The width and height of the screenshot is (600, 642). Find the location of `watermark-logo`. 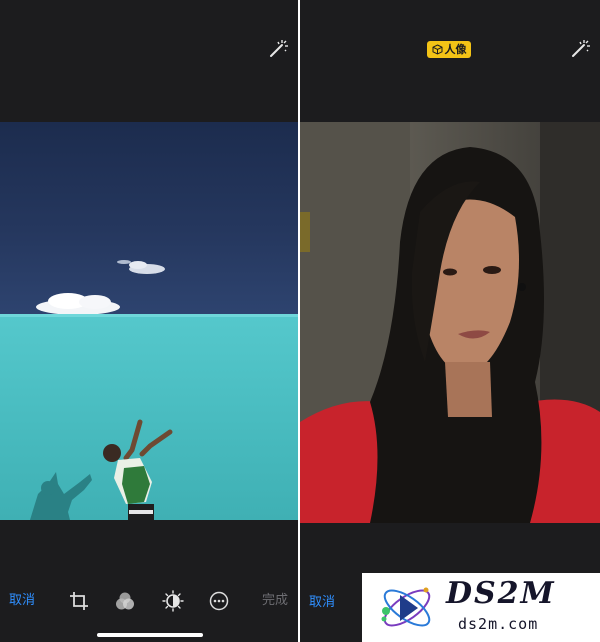

watermark-logo is located at coordinates (406, 607).